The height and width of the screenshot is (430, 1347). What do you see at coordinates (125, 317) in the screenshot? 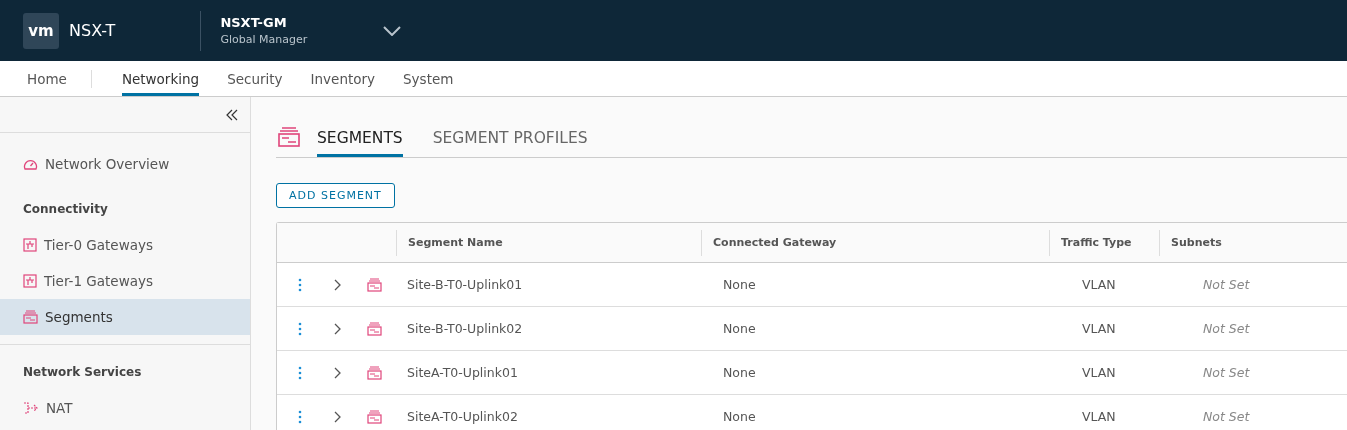
I see `sidebar-item: Segments` at bounding box center [125, 317].